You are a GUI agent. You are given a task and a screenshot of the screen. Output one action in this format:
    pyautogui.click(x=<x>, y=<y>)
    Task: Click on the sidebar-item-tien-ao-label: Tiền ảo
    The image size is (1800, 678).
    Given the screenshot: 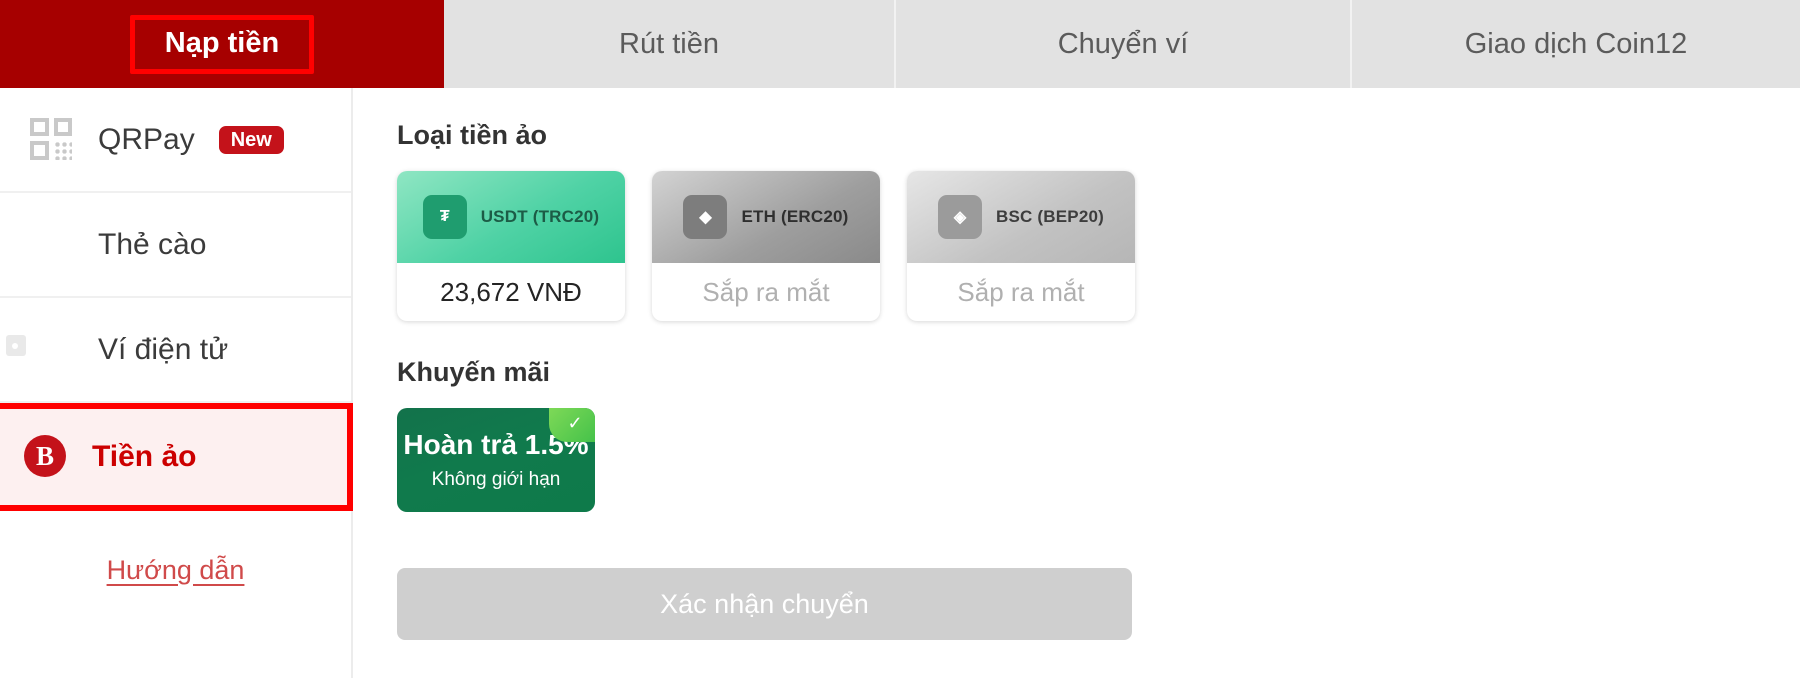 What is the action you would take?
    pyautogui.click(x=144, y=456)
    